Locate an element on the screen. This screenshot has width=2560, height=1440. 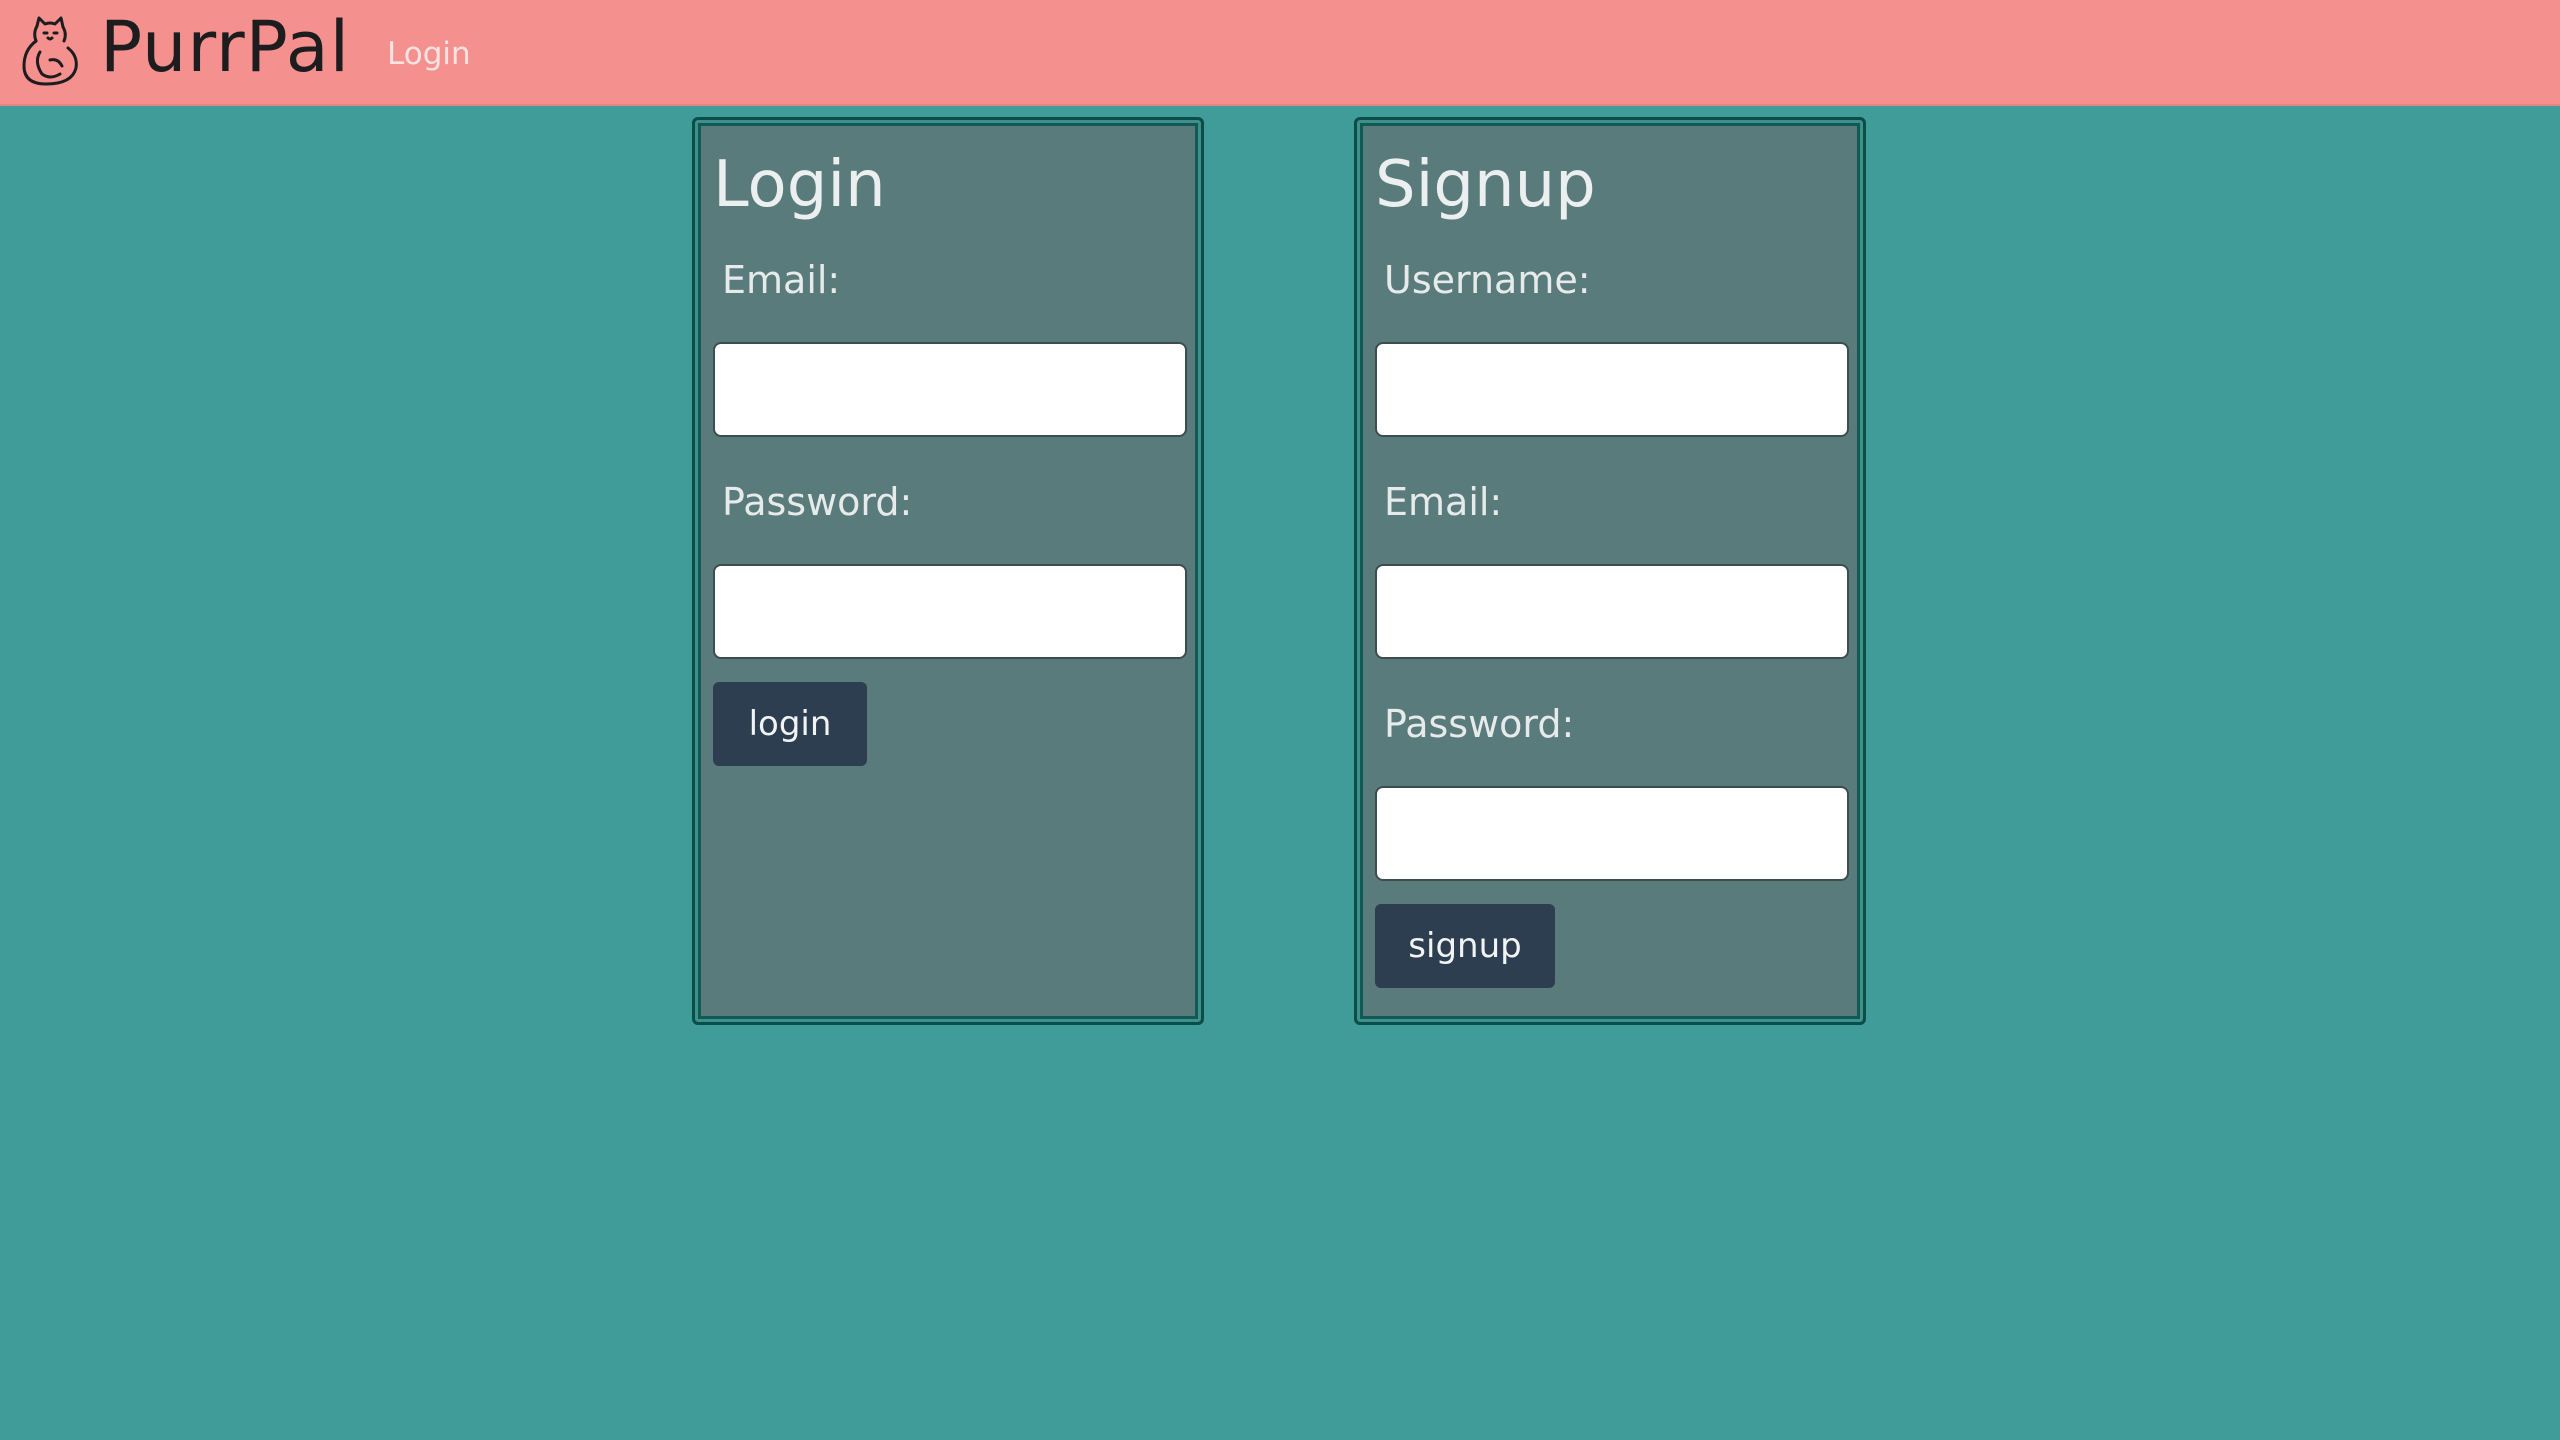
login-panel: Login Email: Password: login is located at coordinates (948, 571).